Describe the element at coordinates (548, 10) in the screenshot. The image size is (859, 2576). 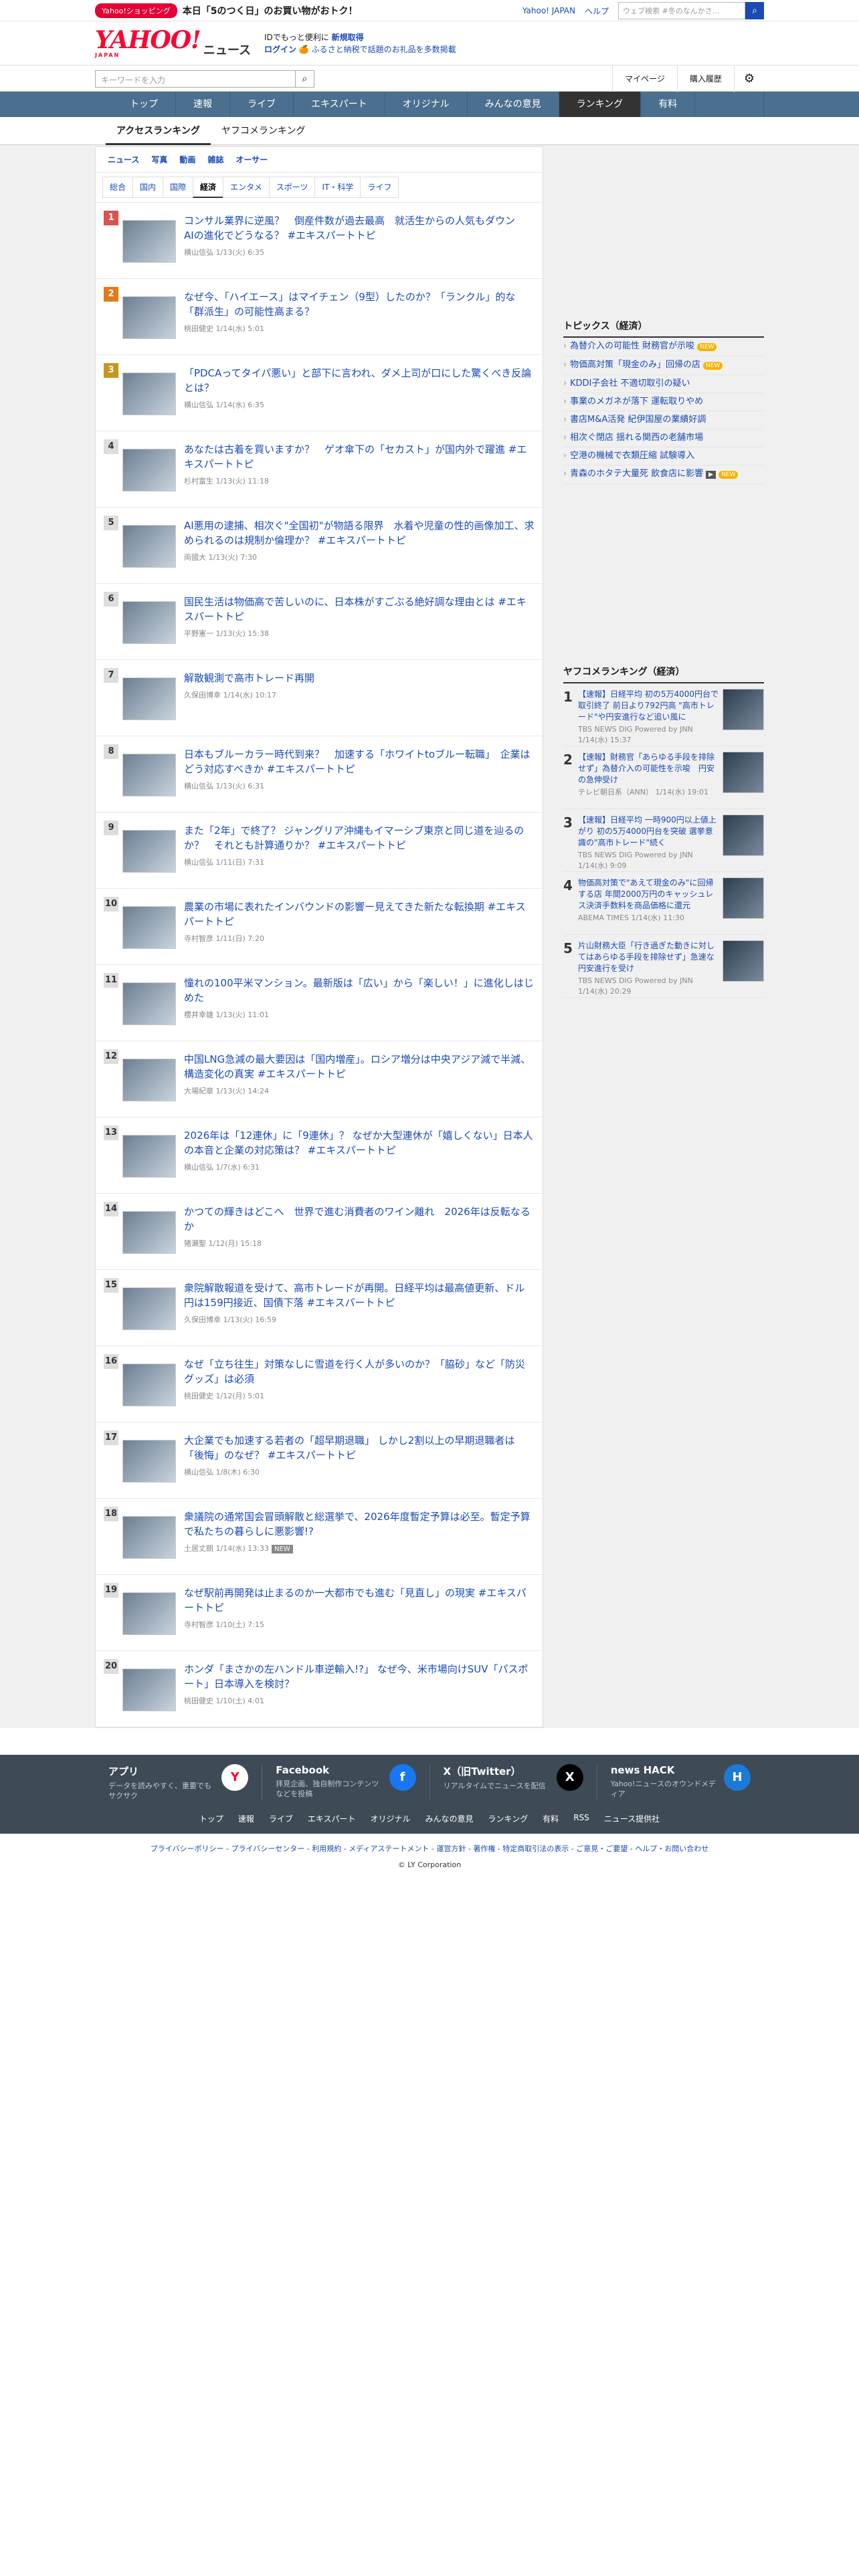
I see `yahoo-japan-link: Yahoo! JAPAN` at that location.